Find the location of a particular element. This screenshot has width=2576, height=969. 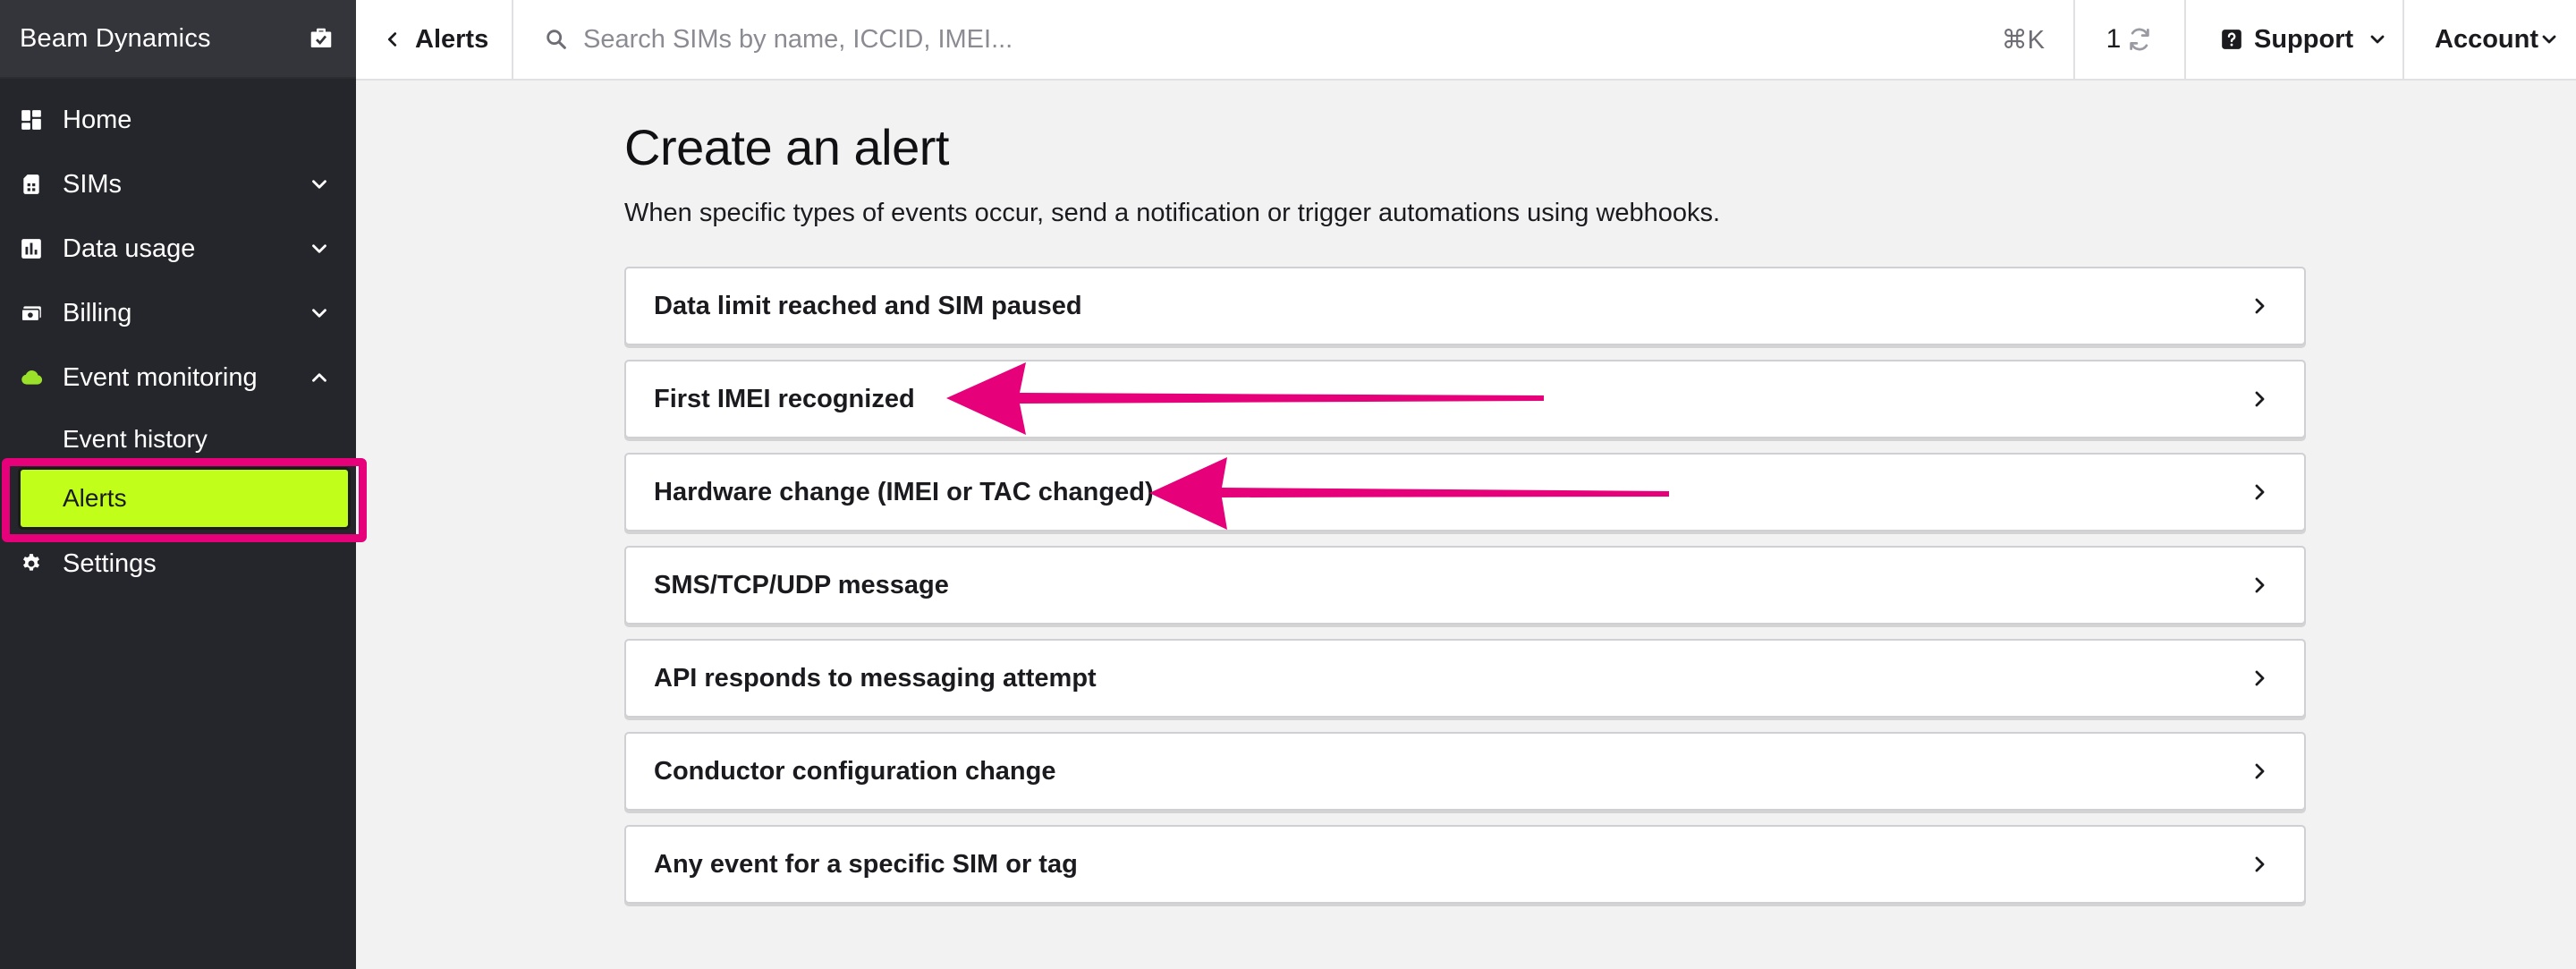

top-bar: Alerts ⌘K 1 Support Account is located at coordinates (1466, 40).